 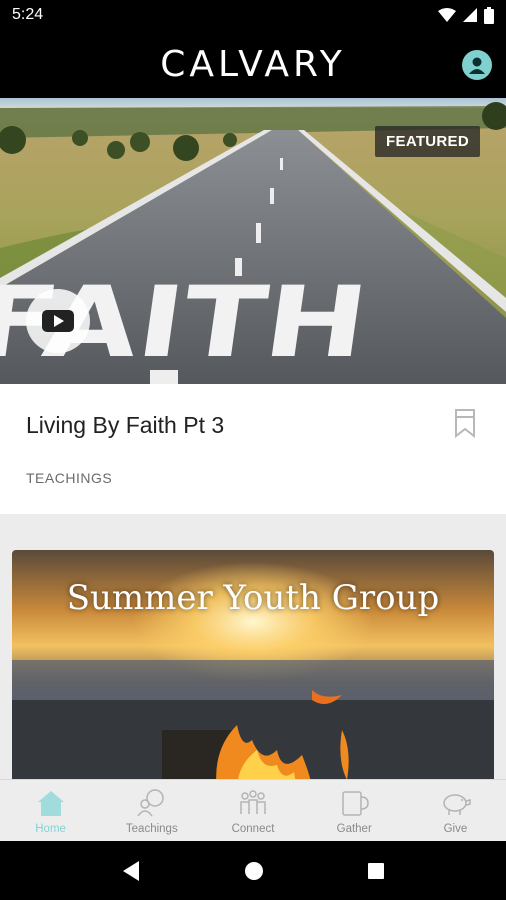 I want to click on play-video-button, so click(x=58, y=321).